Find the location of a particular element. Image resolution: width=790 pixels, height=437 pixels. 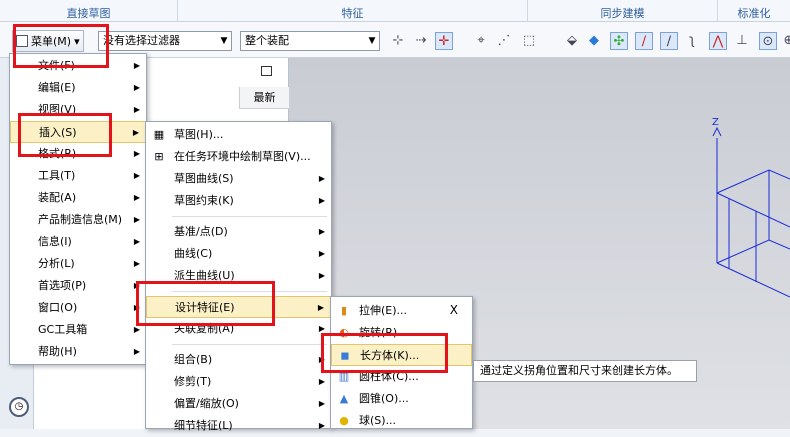

menu-item-label: 组合(B) is located at coordinates (193, 359).